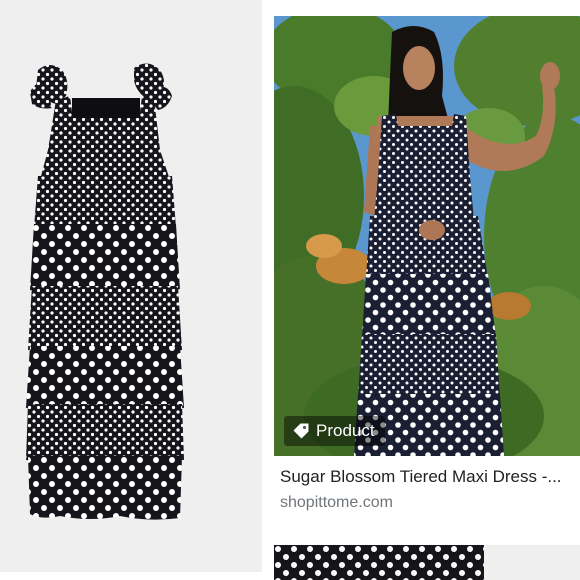 The width and height of the screenshot is (580, 580). I want to click on product-badge: Product, so click(334, 431).